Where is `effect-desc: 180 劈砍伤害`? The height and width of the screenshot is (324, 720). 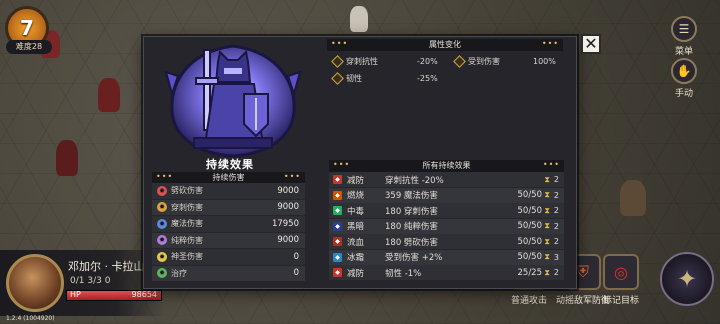 effect-desc: 180 劈砍伤害 is located at coordinates (411, 242).